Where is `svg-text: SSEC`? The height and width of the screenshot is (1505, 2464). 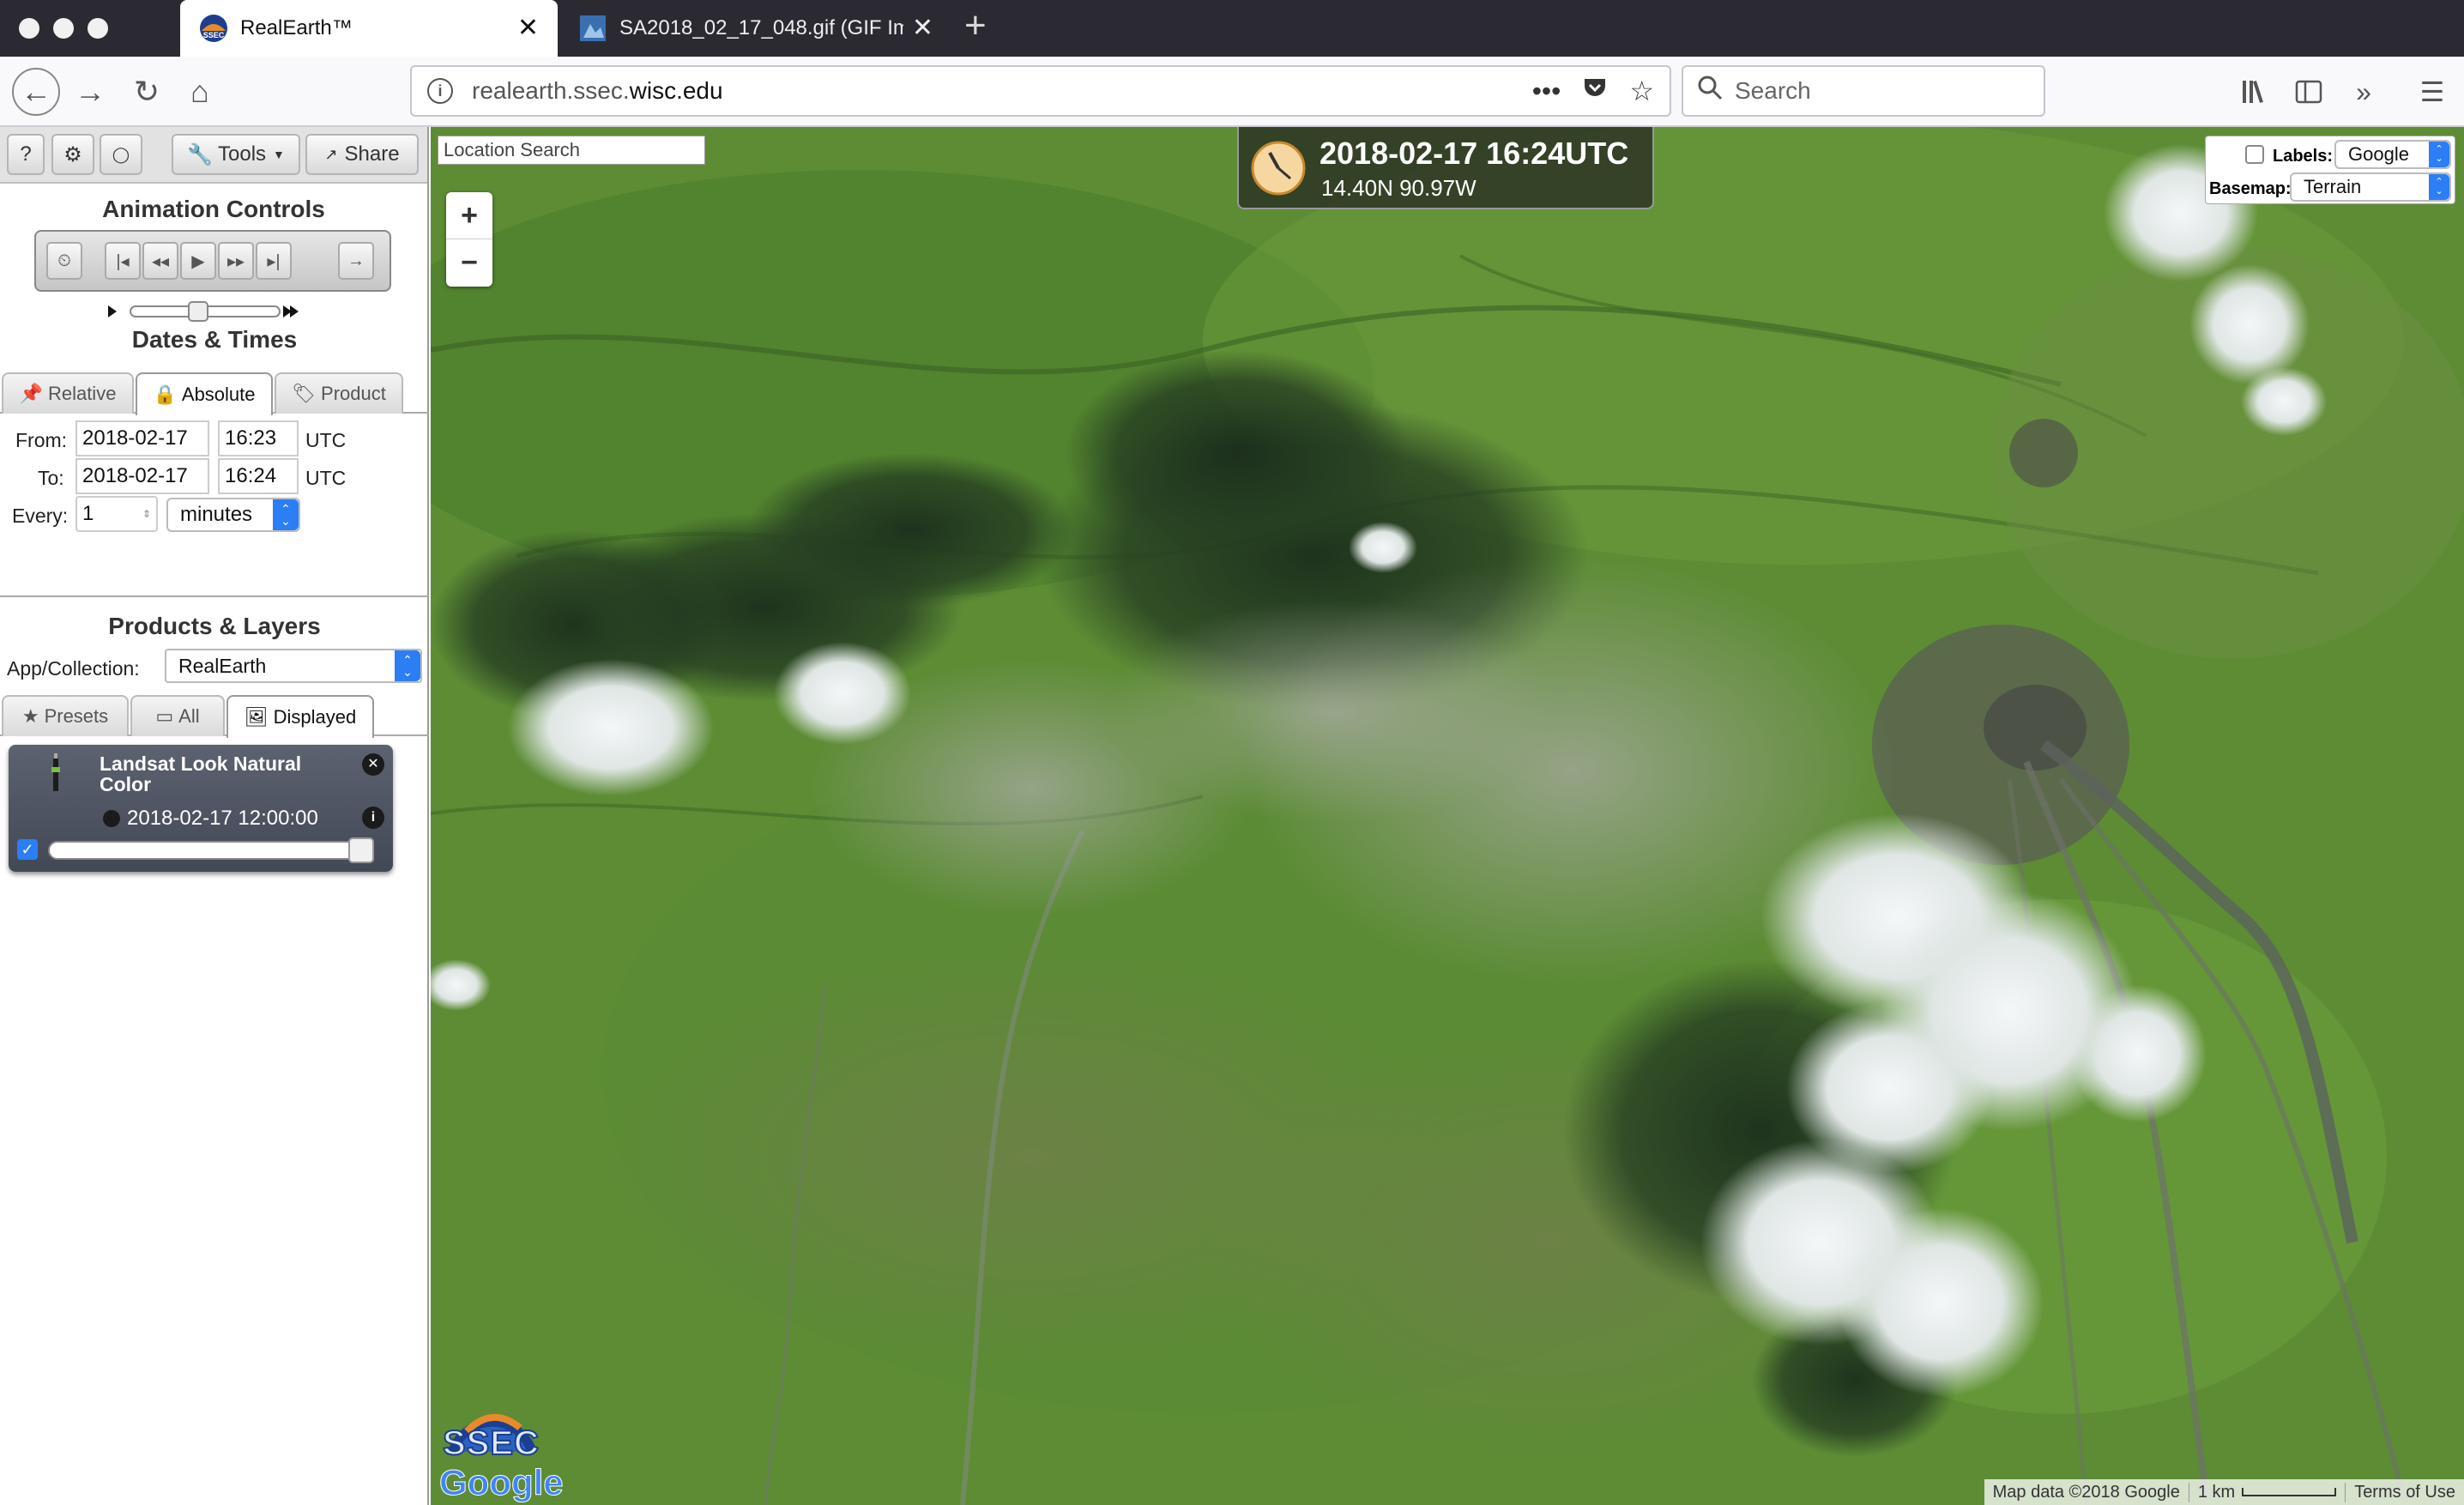
svg-text: SSEC is located at coordinates (214, 35).